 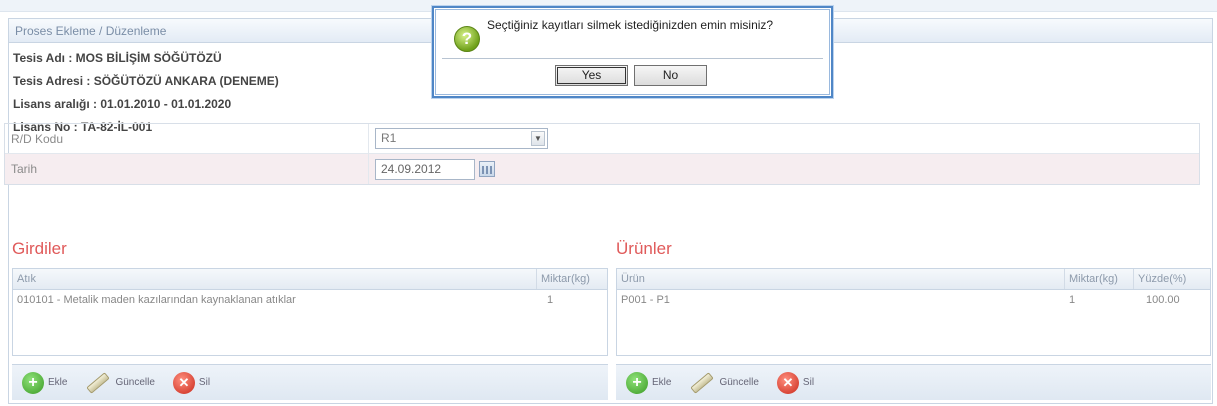 I want to click on yes-button: Yes, so click(x=591, y=75).